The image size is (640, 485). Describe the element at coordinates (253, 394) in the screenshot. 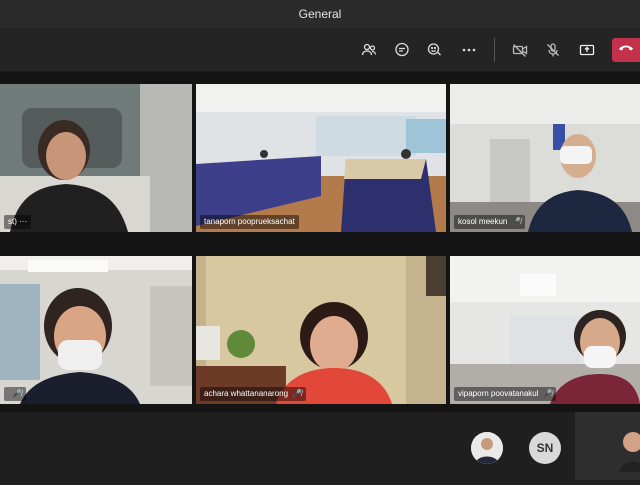

I see `participant-name: achara whattananarong 🎤̸` at that location.